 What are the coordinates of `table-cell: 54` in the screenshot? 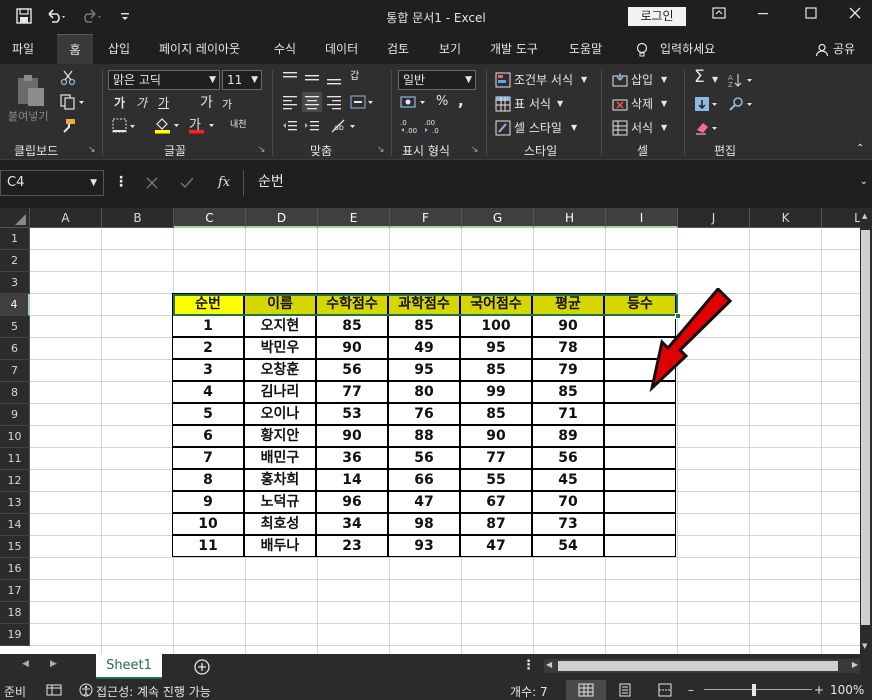 It's located at (568, 546).